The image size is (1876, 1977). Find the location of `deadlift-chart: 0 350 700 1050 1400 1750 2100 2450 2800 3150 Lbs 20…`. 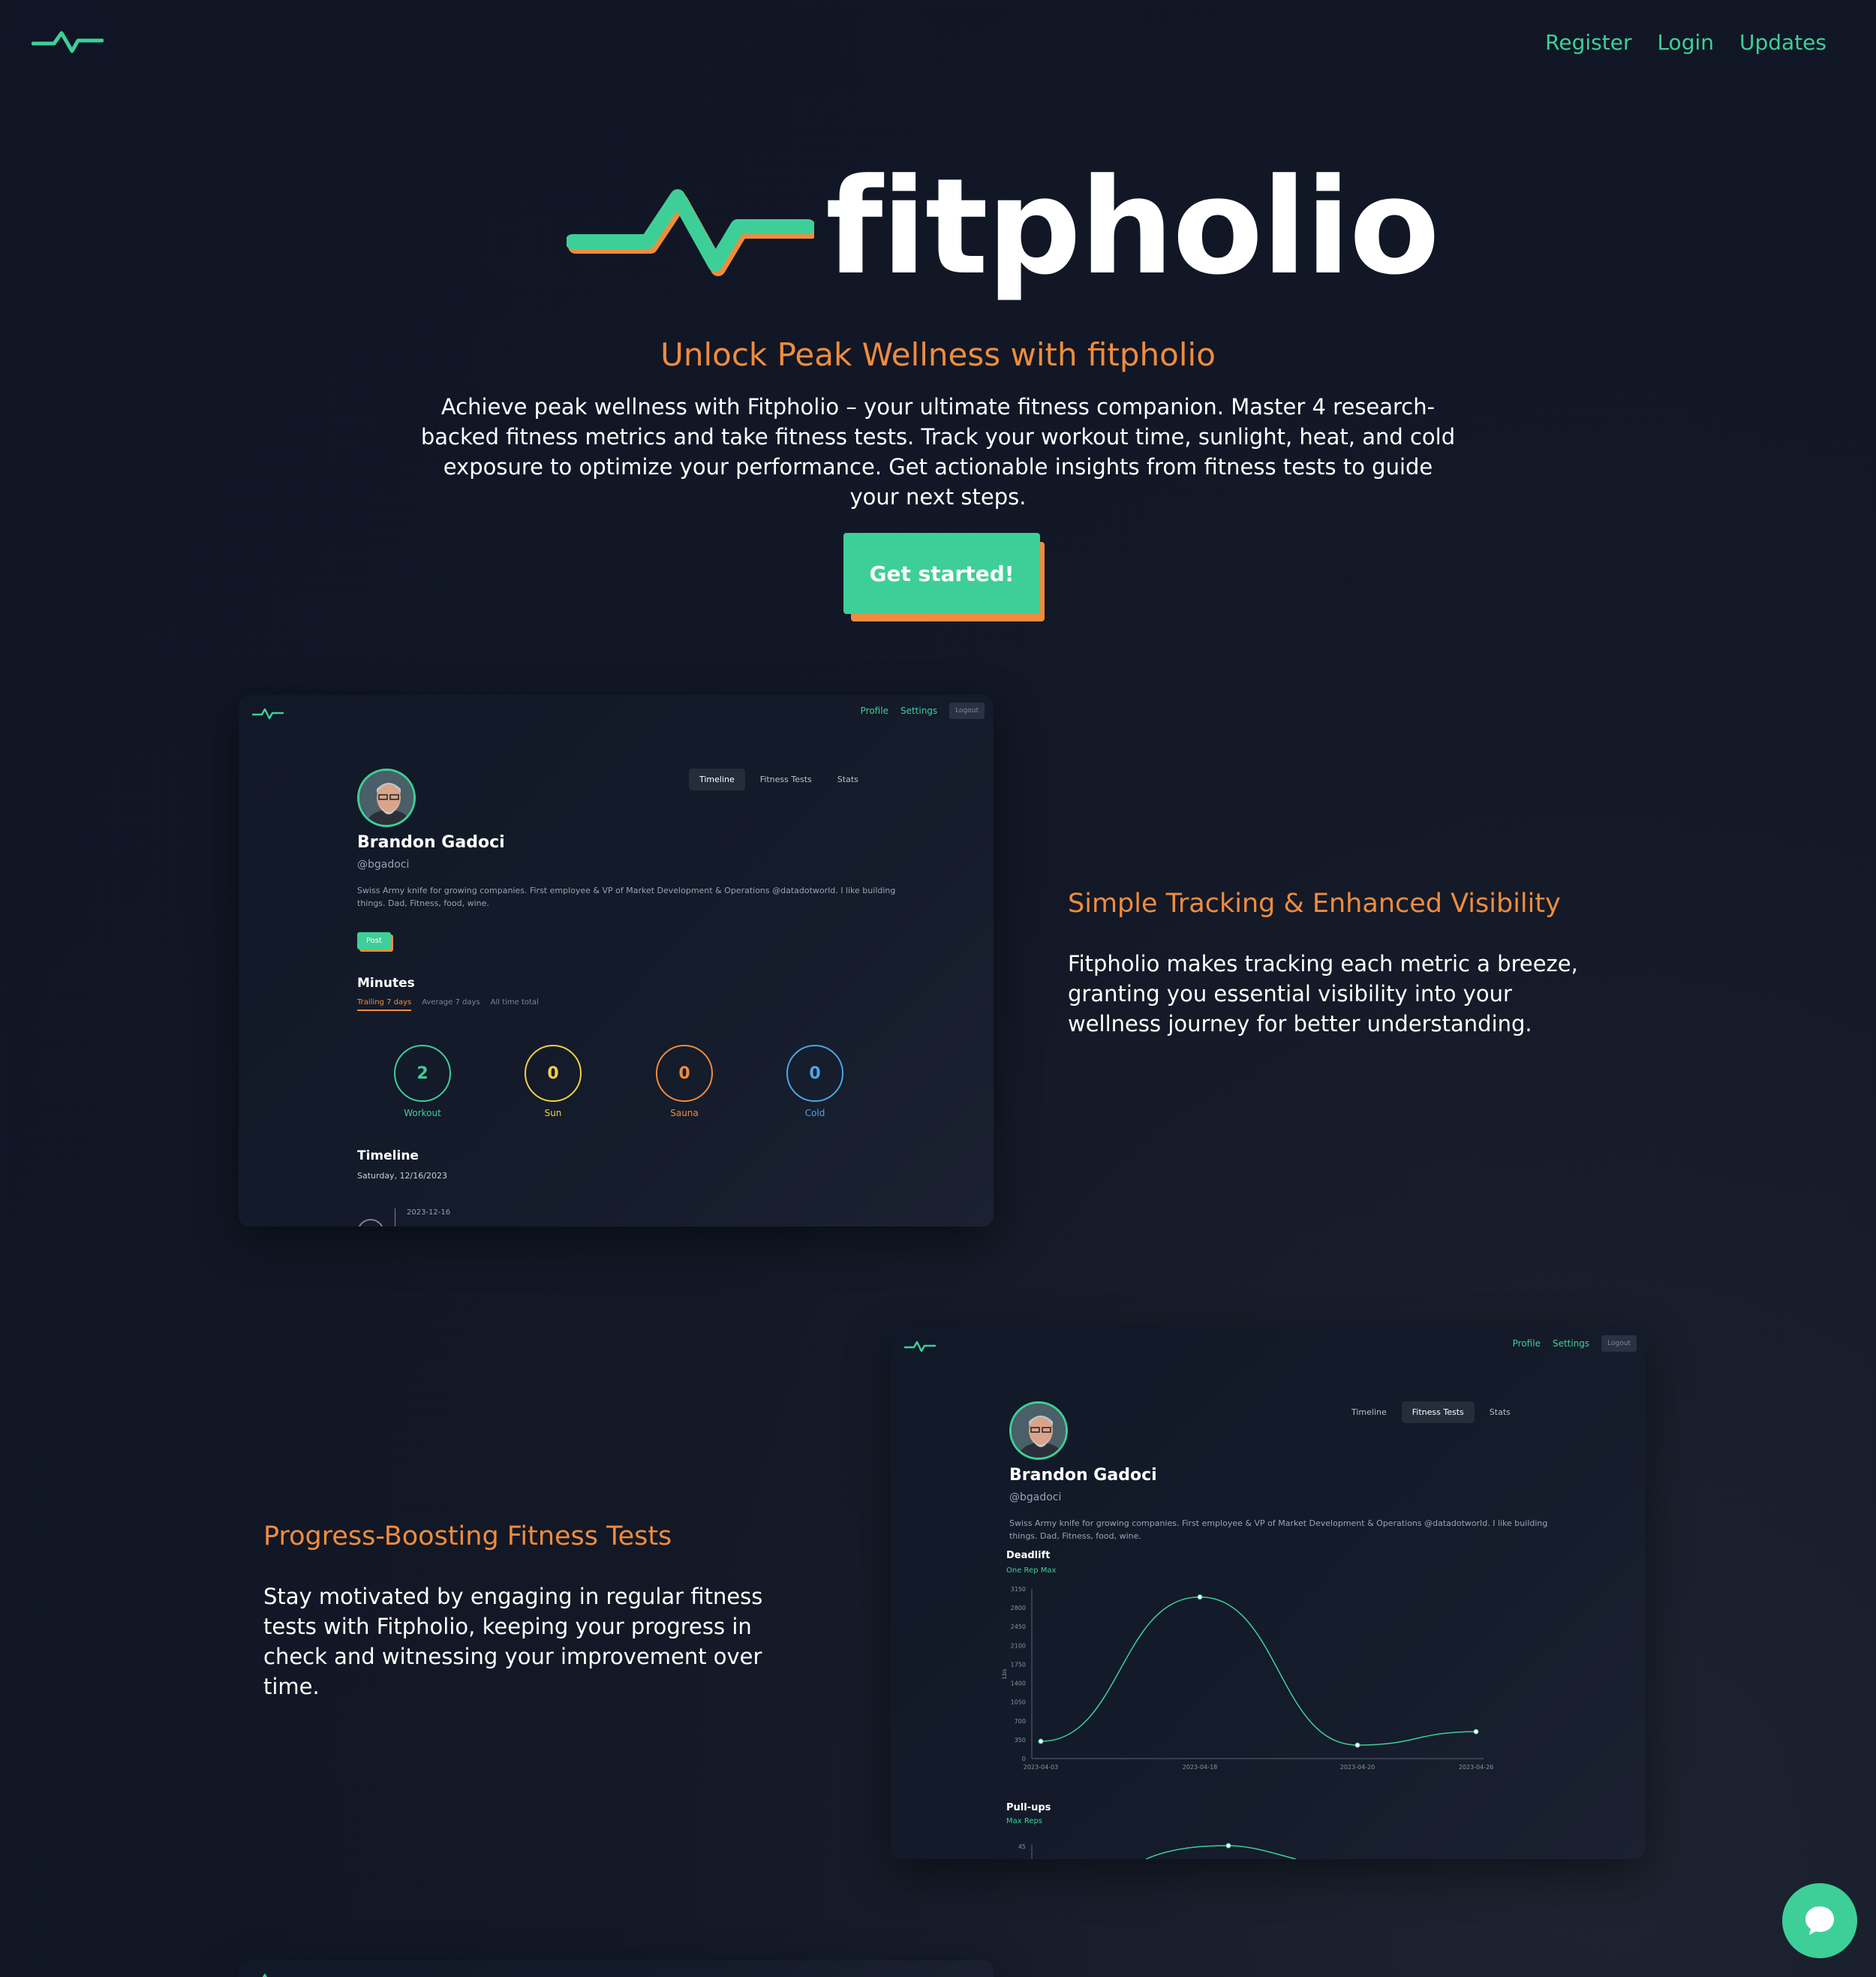

deadlift-chart: 0 350 700 1050 1400 1750 2100 2450 2800 3150 Lbs 20… is located at coordinates (1247, 1678).